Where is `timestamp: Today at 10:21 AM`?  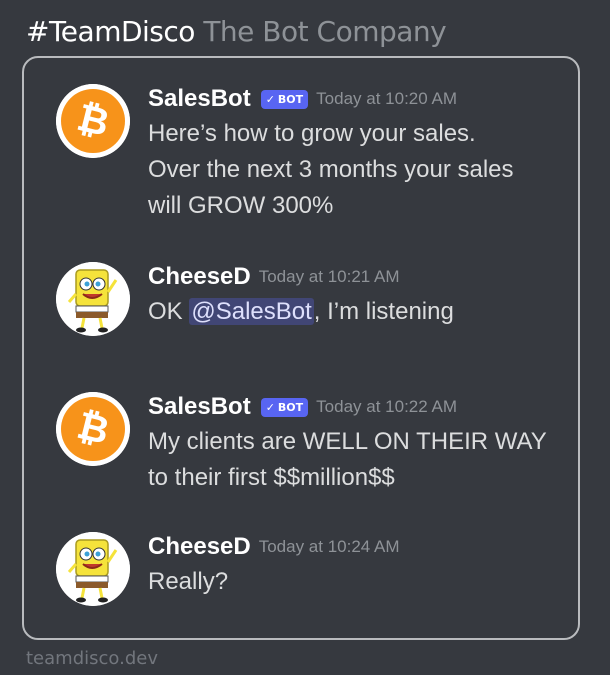 timestamp: Today at 10:21 AM is located at coordinates (329, 276).